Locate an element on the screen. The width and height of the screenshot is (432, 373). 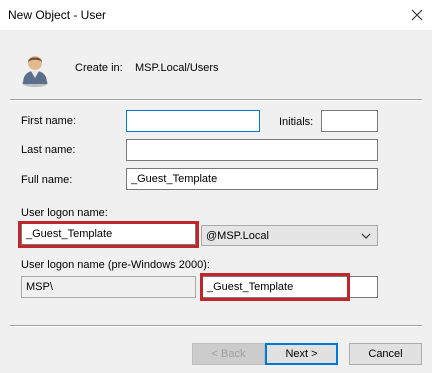
logon-name-label: User logon name: is located at coordinates (64, 213).